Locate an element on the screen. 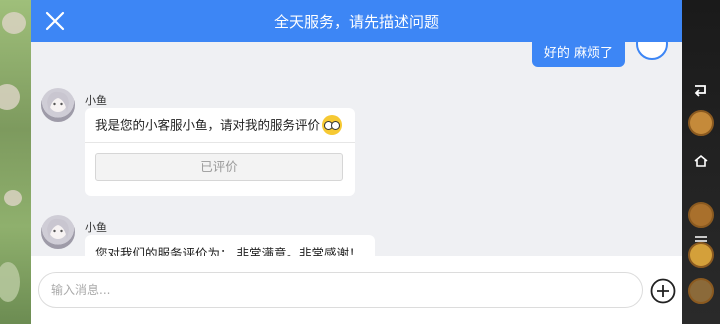 This screenshot has width=720, height=324. background-game-right is located at coordinates (701, 162).